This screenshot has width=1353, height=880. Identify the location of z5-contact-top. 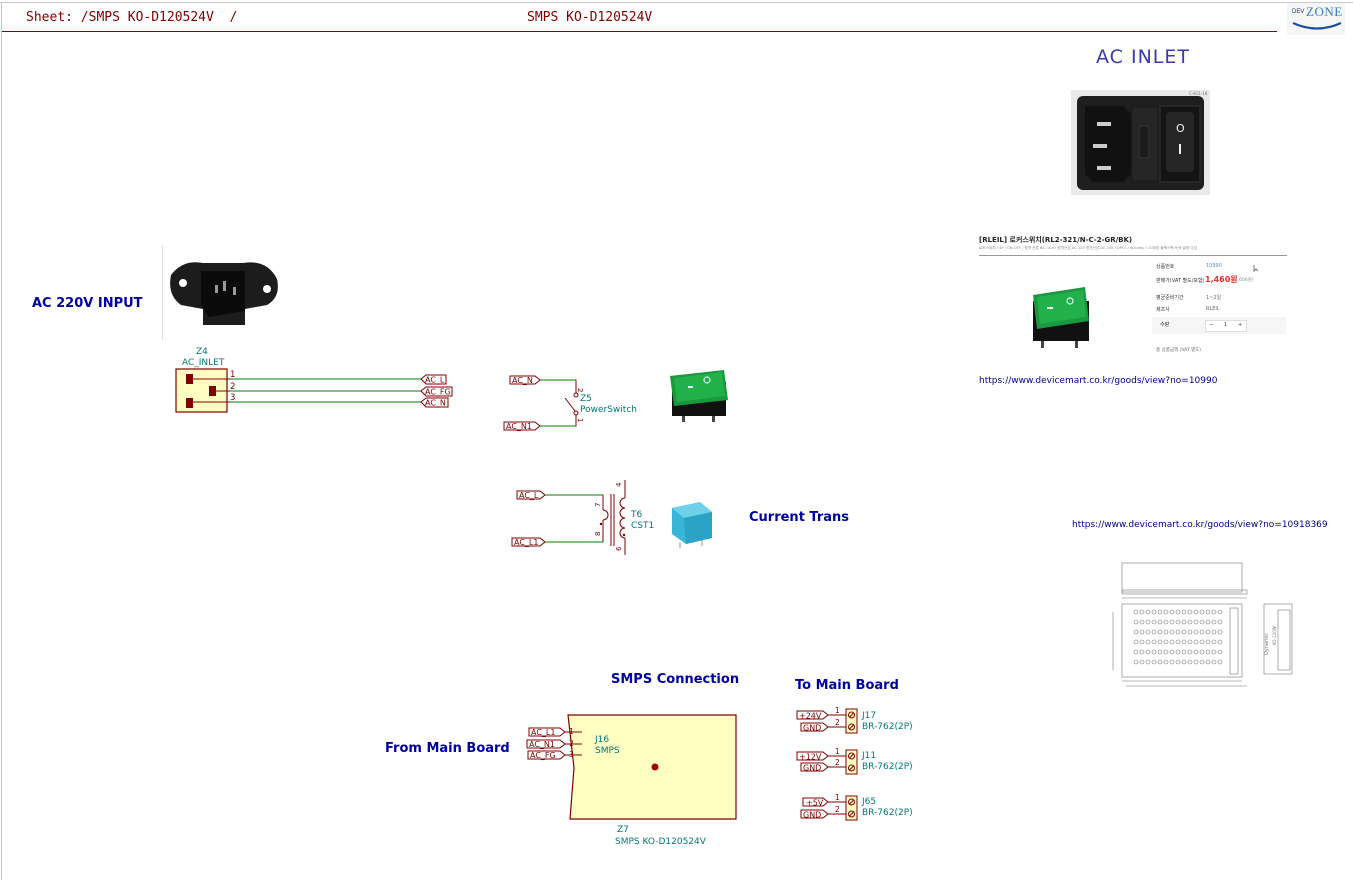
(576, 395).